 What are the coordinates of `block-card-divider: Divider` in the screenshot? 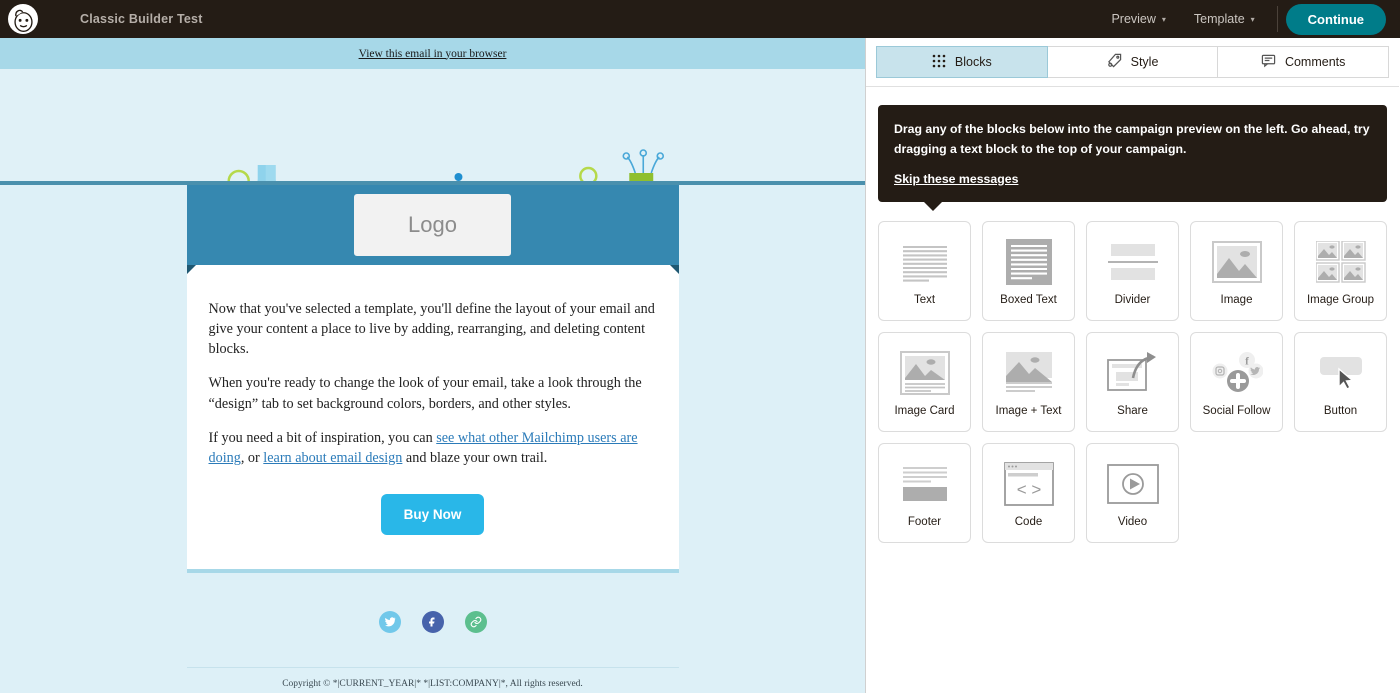 It's located at (1132, 270).